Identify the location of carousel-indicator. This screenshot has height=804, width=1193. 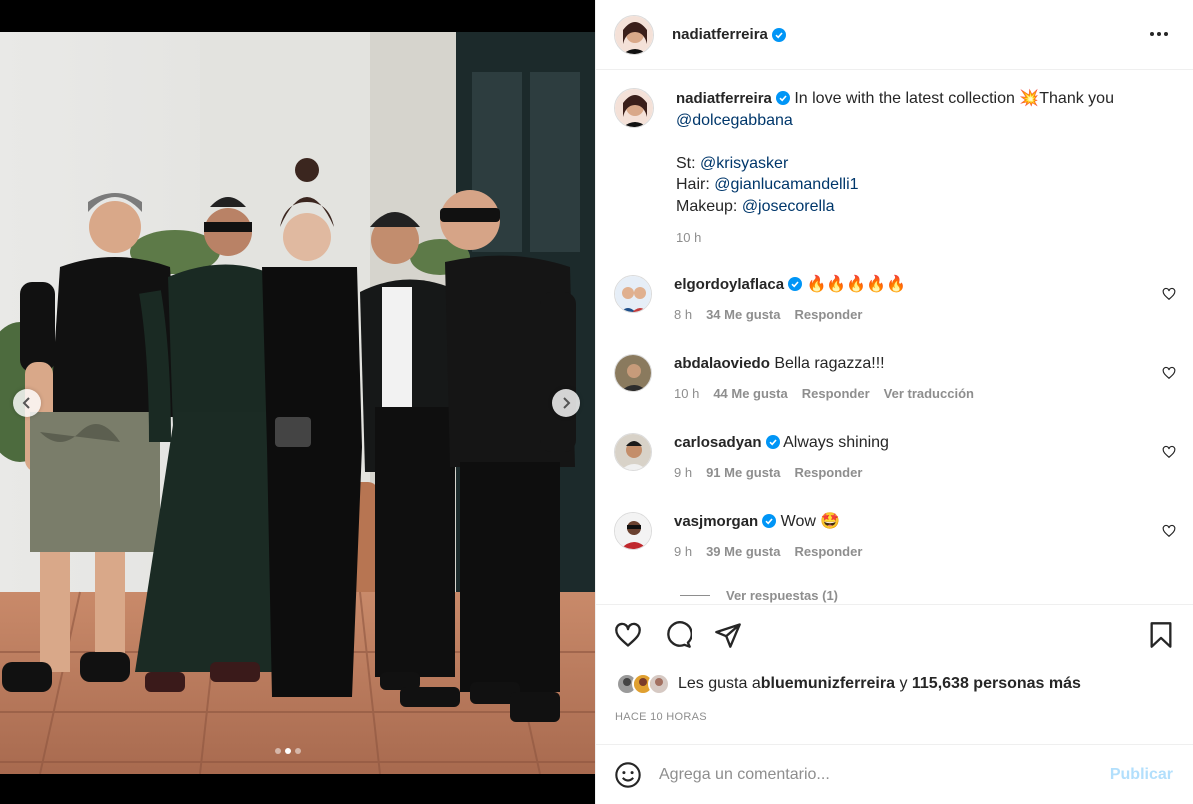
(288, 751).